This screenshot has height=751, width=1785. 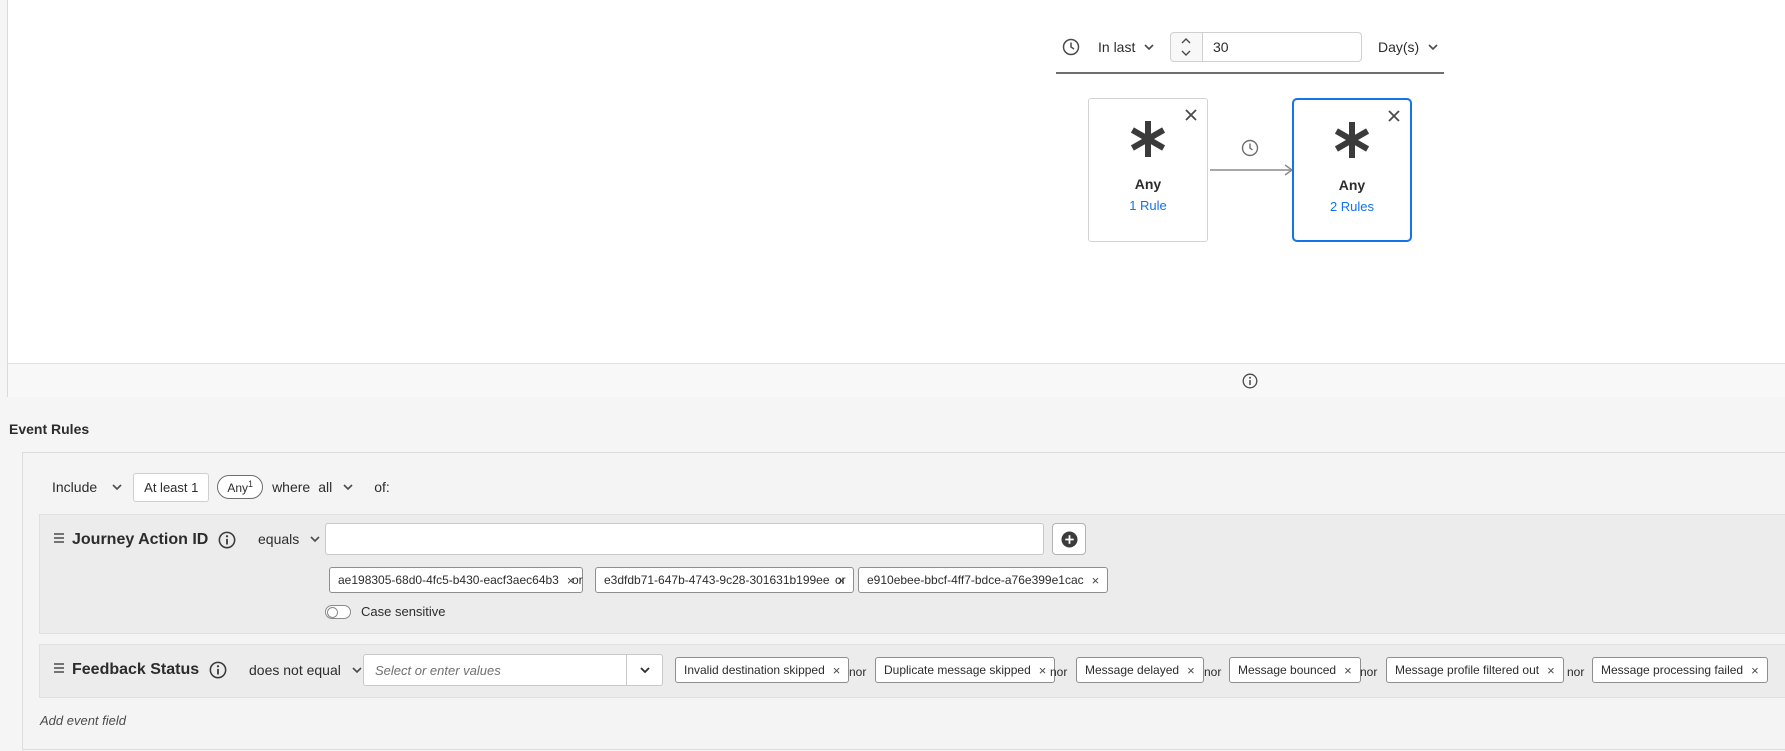 What do you see at coordinates (291, 487) in the screenshot?
I see `where-label: where` at bounding box center [291, 487].